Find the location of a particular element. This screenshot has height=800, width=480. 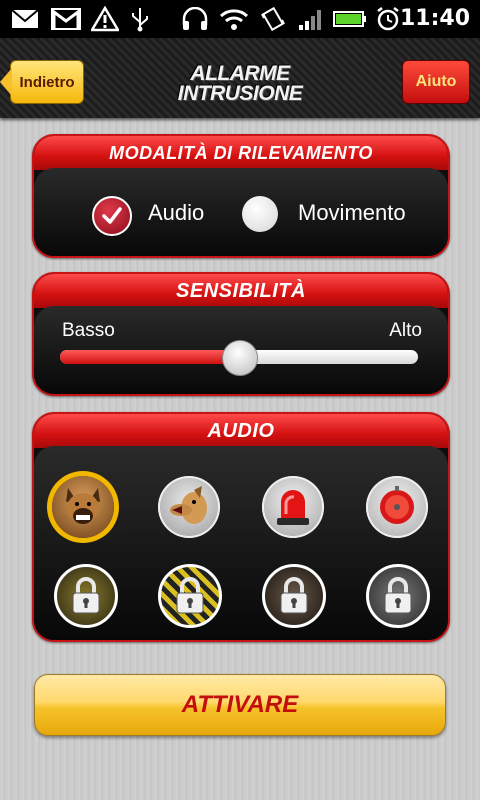

activate-button: ATTIVARE is located at coordinates (240, 705).